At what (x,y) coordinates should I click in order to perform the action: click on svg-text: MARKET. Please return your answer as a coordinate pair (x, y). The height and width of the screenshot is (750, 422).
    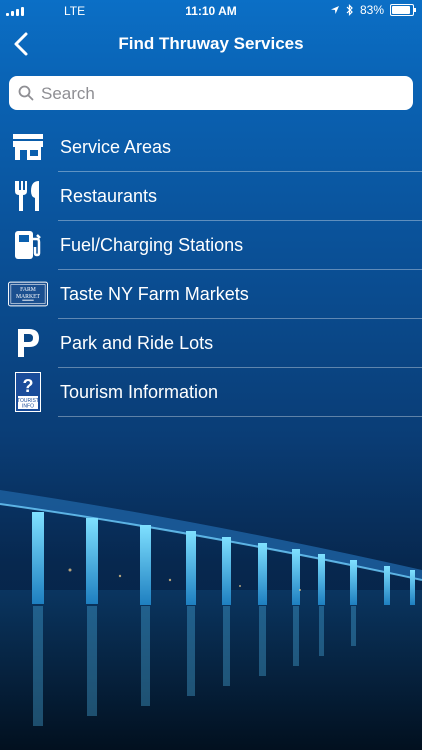
    Looking at the image, I should click on (28, 297).